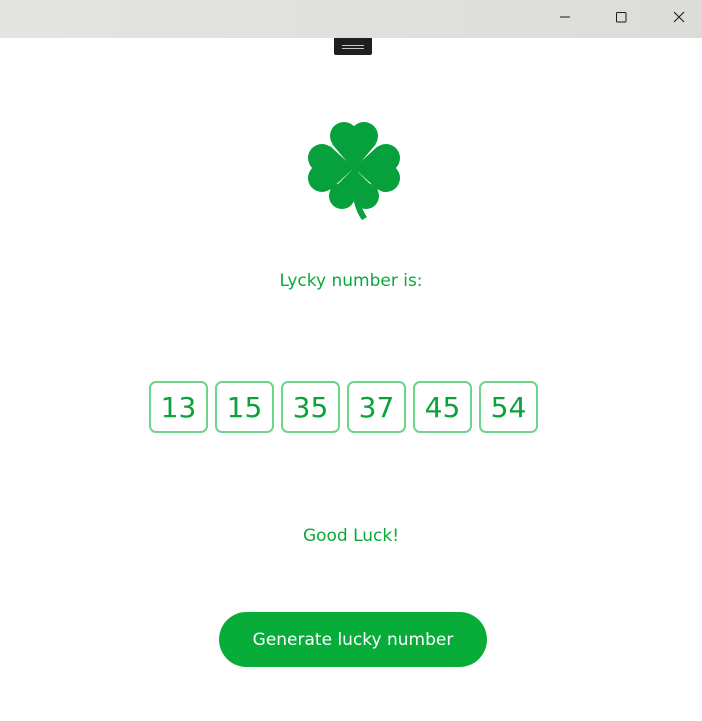  Describe the element at coordinates (508, 407) in the screenshot. I see `number-box: 54` at that location.